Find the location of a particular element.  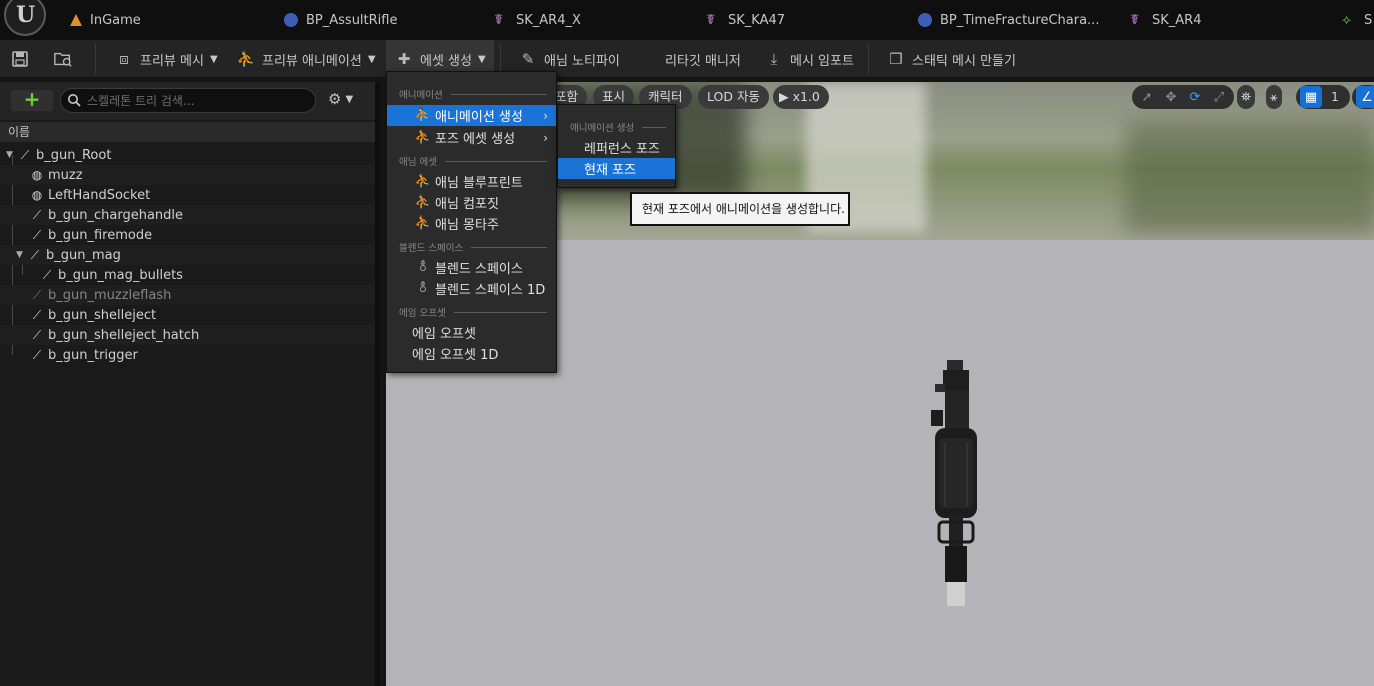

bone-label: LeftHandSocket is located at coordinates (99, 195).